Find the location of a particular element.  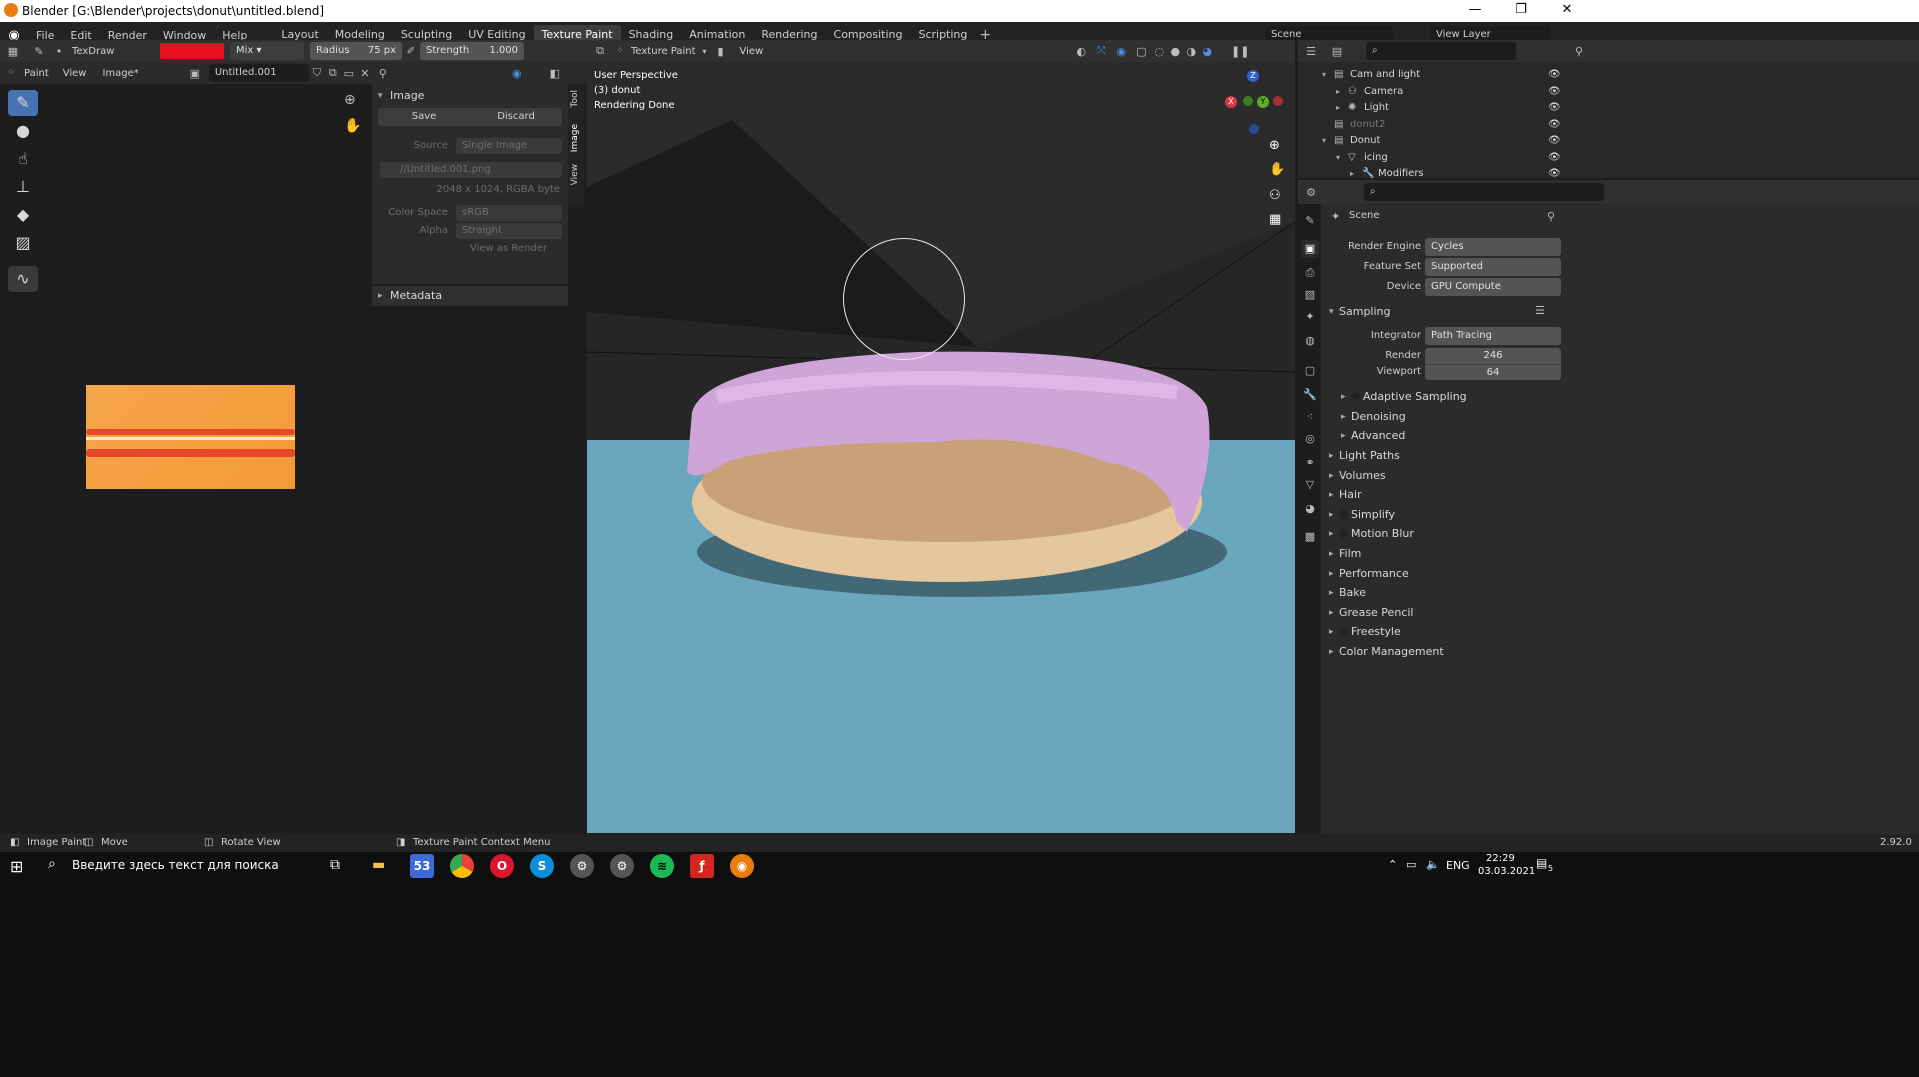

neg-x-axis-icon is located at coordinates (1278, 101).